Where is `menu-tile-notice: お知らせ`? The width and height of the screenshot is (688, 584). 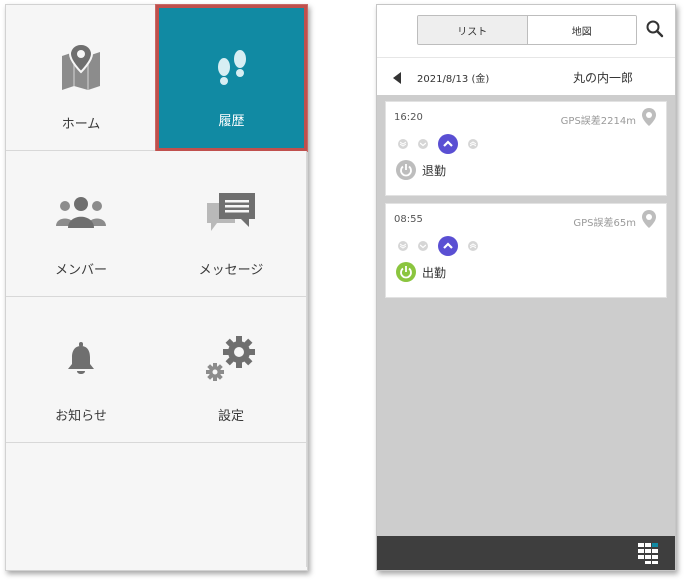 menu-tile-notice: お知らせ is located at coordinates (81, 370).